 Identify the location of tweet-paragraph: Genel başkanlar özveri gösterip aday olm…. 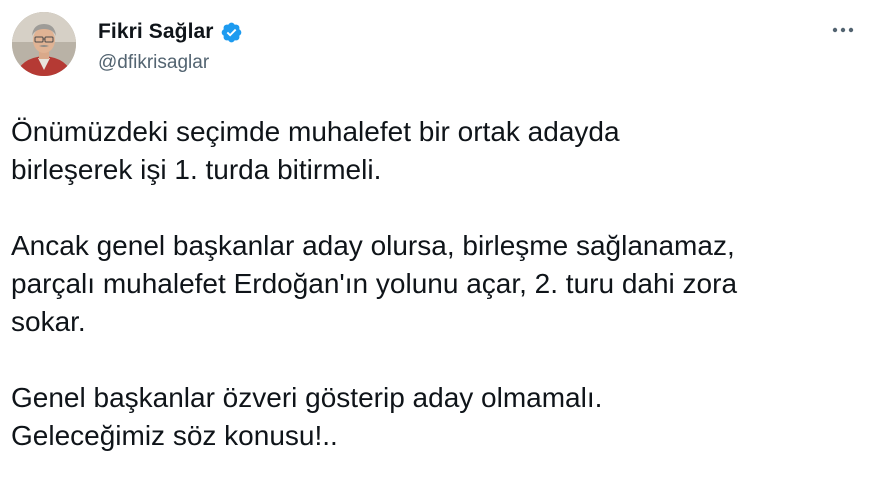
(307, 416).